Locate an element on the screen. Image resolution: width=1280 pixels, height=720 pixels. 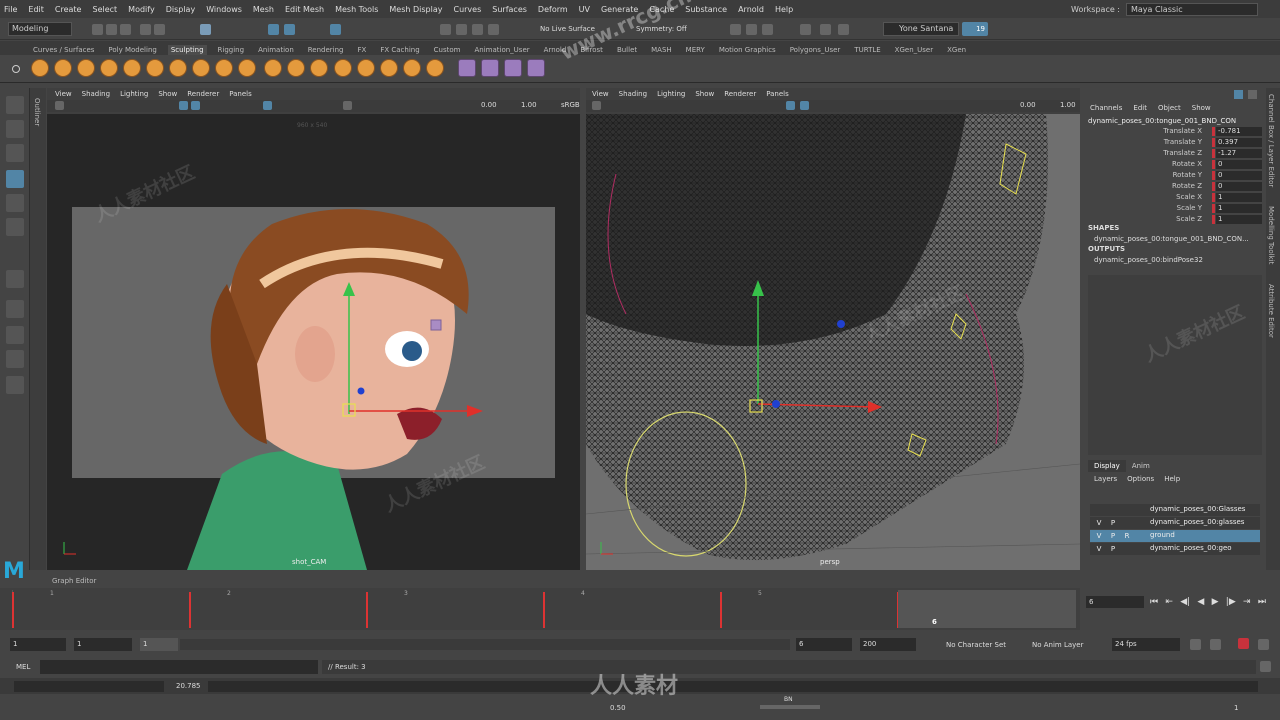
menu-mesh-tools: Mesh Tools is located at coordinates (356, 9).